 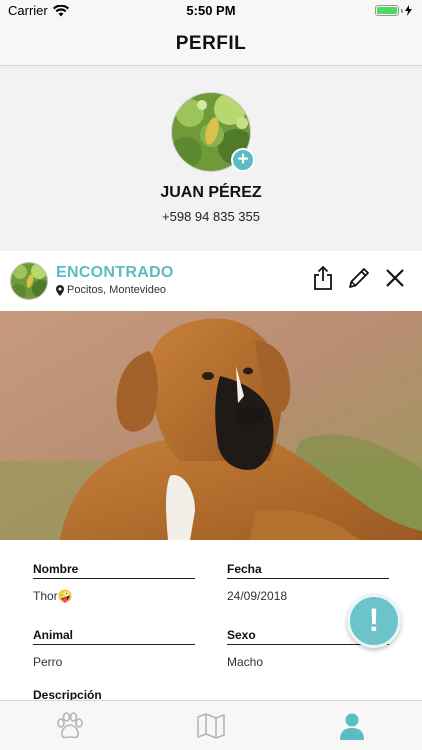 I want to click on field-value-sexo: Macho, so click(x=245, y=662).